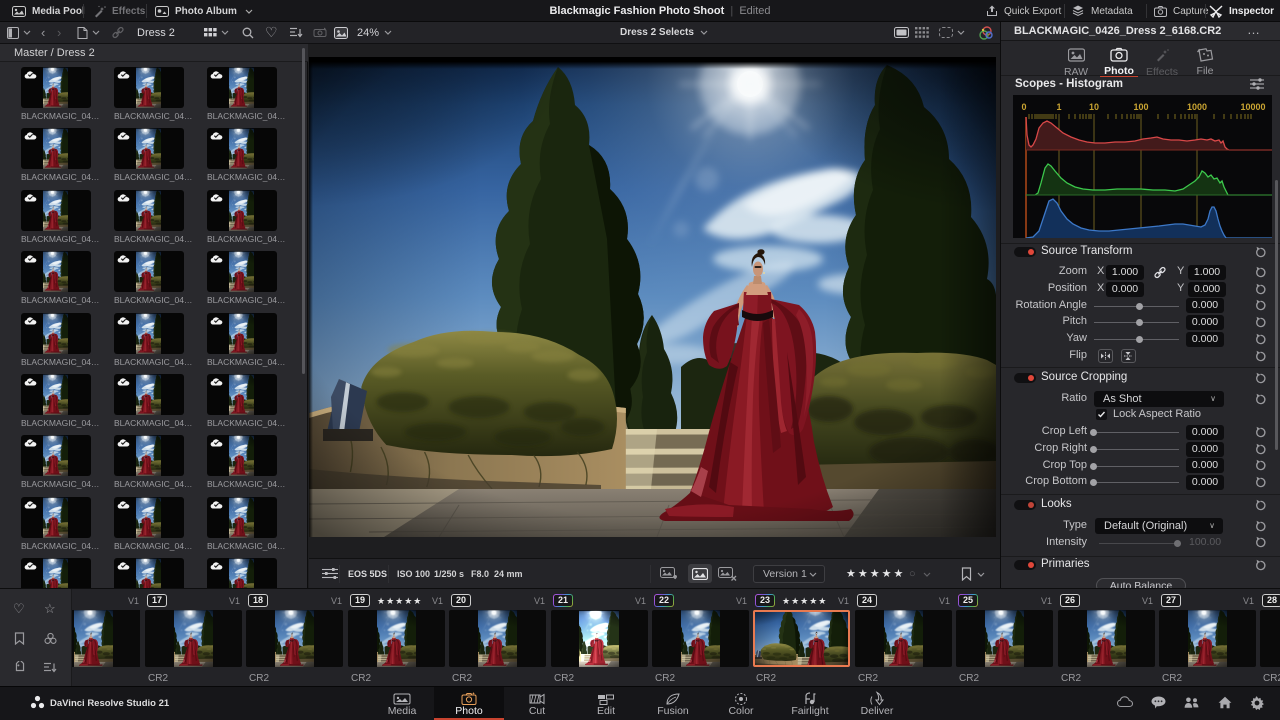 This screenshot has width=1280, height=720. Describe the element at coordinates (1252, 107) in the screenshot. I see `svg-text: 10000` at that location.